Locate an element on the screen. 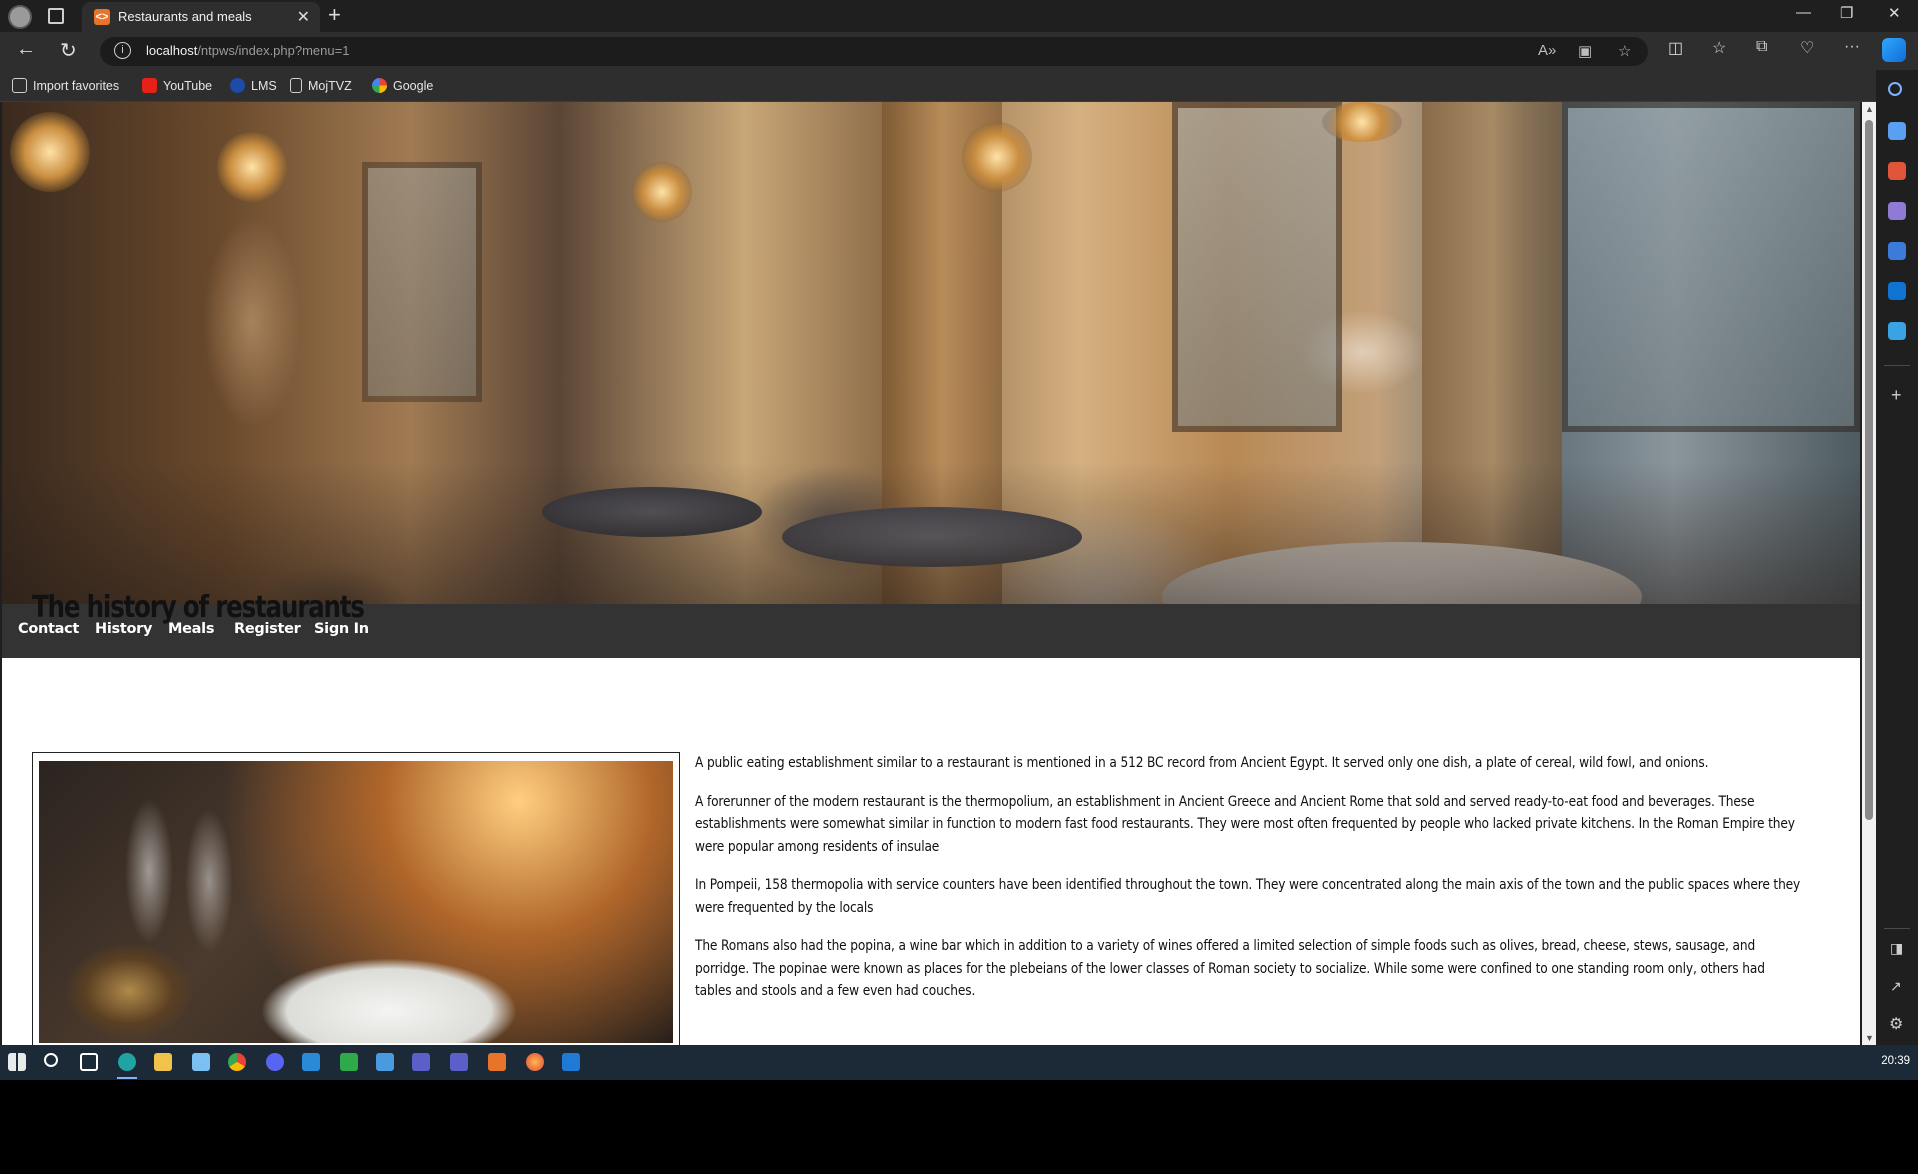 This screenshot has height=1174, width=1918. copilot-icon is located at coordinates (1894, 50).